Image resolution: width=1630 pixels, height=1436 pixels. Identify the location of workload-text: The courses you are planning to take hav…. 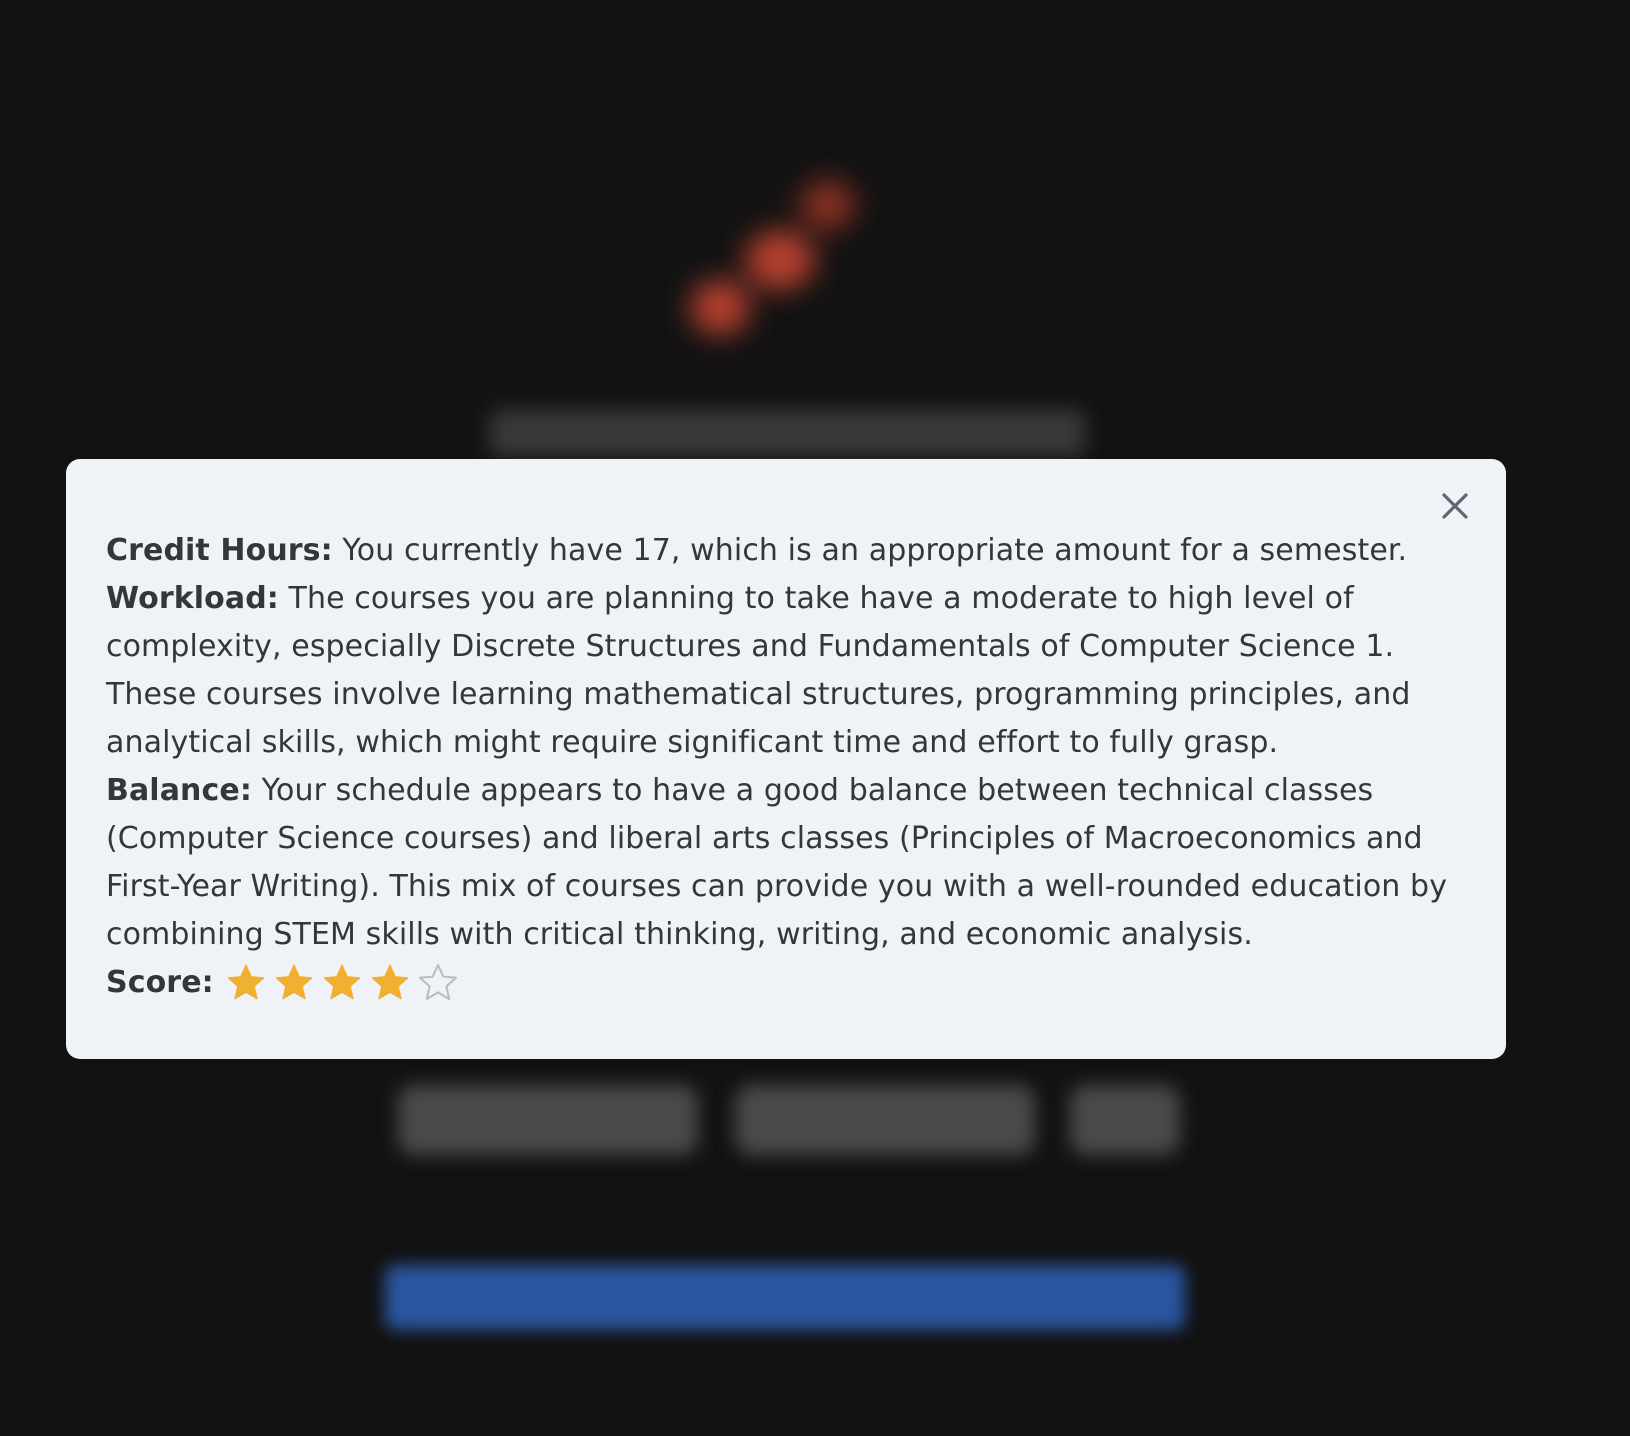
(758, 670).